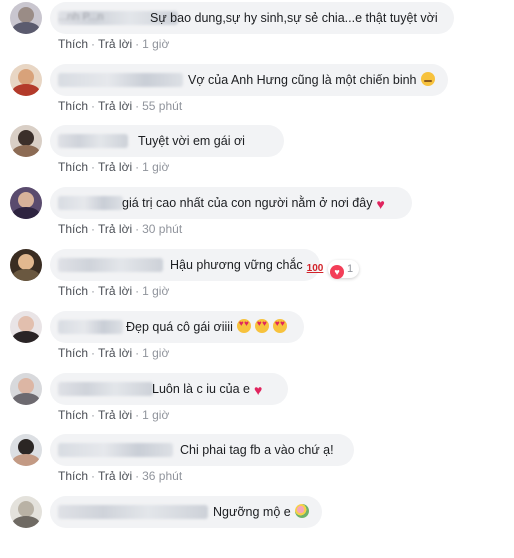 The width and height of the screenshot is (514, 558). I want to click on comment-item: Ngưỡng mộ e, so click(257, 527).